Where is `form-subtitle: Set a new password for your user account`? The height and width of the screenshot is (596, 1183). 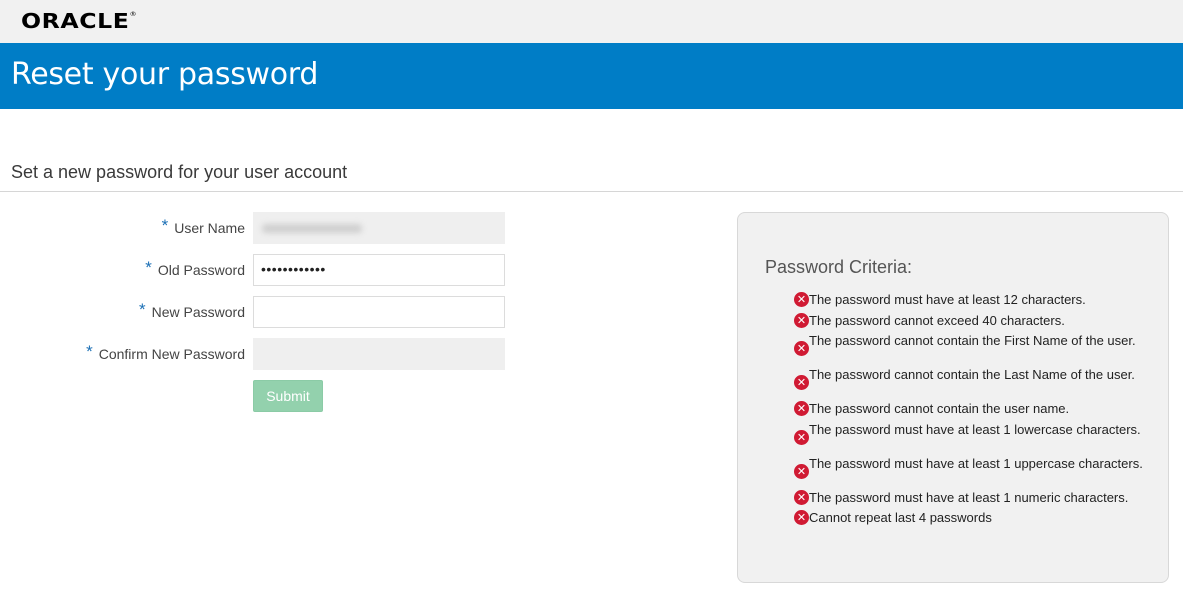
form-subtitle: Set a new password for your user account is located at coordinates (179, 172).